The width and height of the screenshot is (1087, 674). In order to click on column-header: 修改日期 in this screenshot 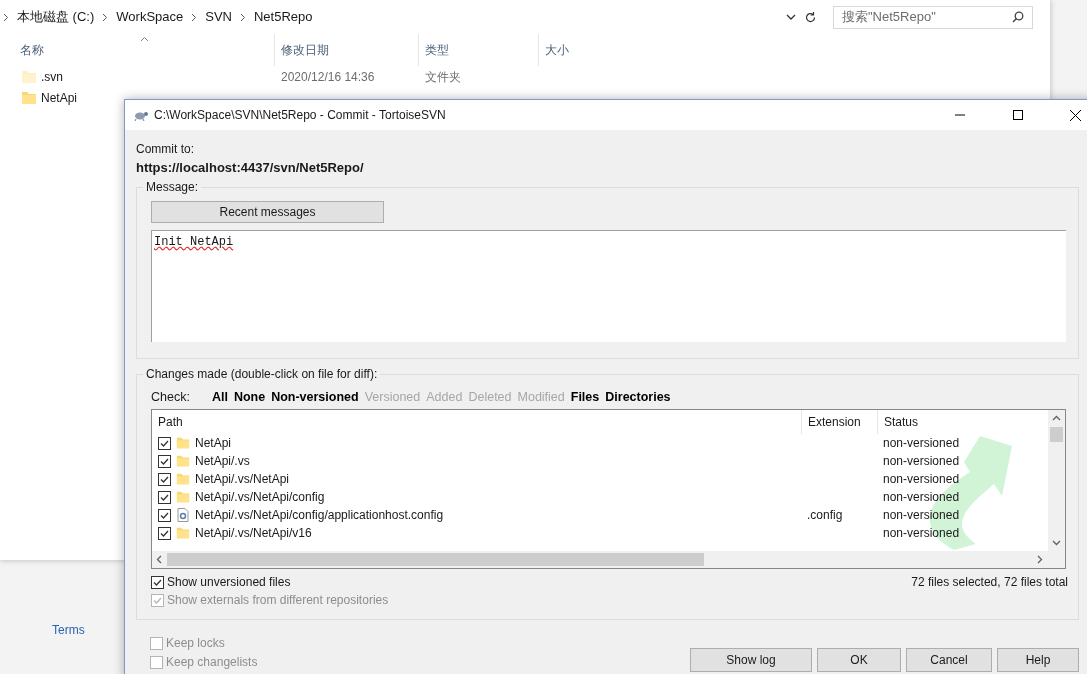, I will do `click(346, 50)`.